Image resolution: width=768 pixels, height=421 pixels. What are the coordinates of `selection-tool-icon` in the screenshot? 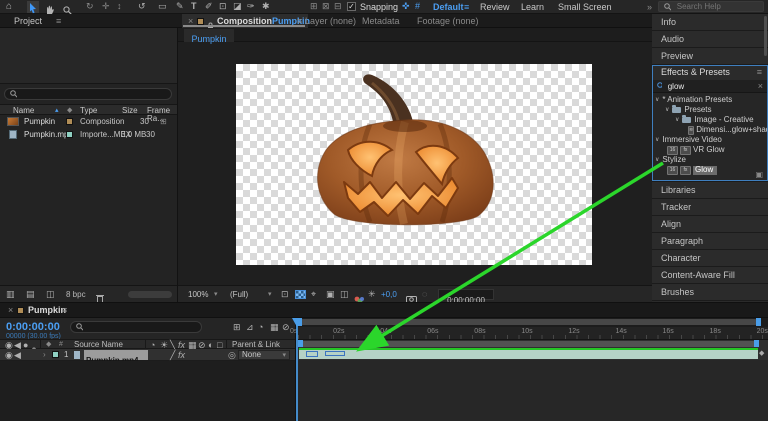 It's located at (33, 7).